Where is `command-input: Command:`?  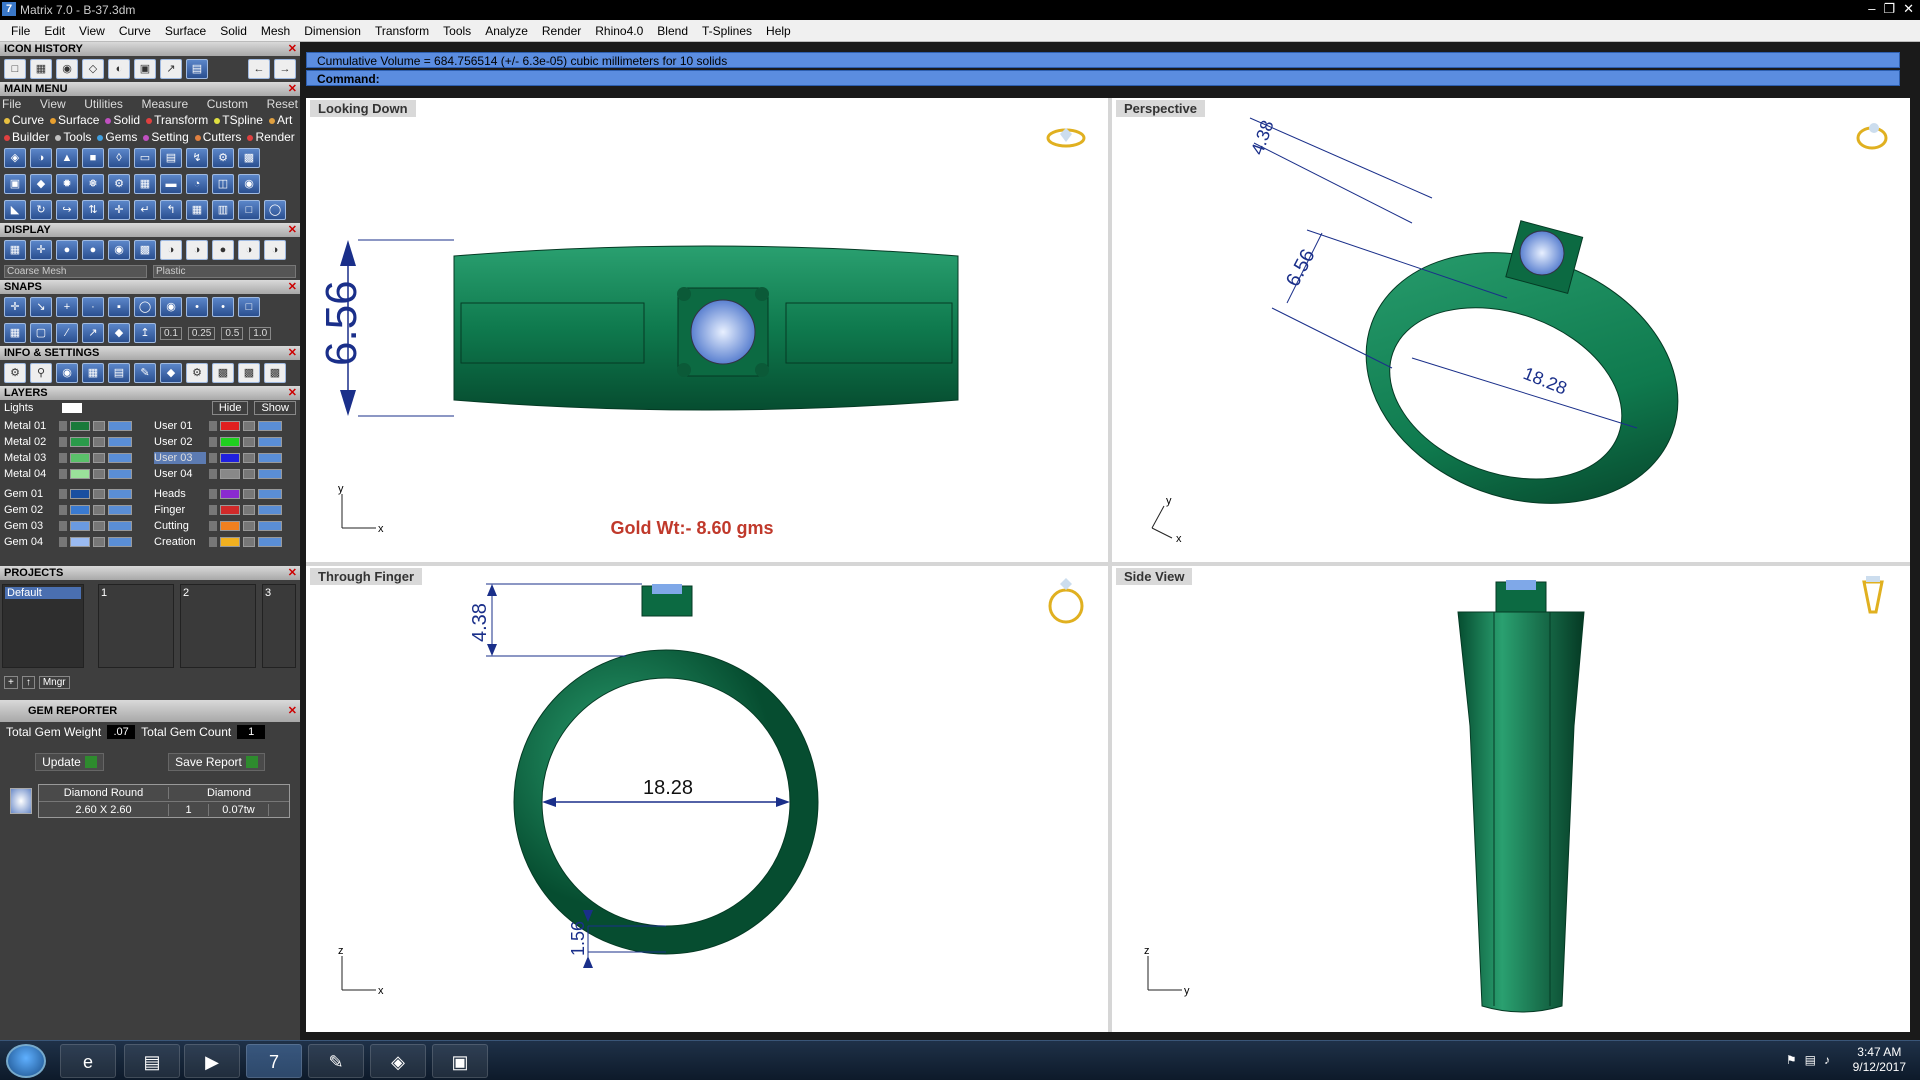
command-input: Command: is located at coordinates (1103, 78).